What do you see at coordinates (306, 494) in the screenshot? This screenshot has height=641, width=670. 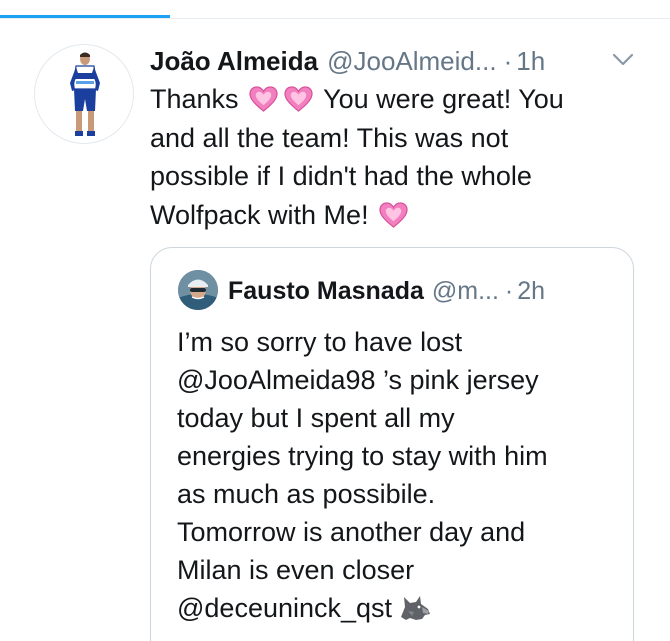 I see `quoted-tweet-line: as much as possibile.` at bounding box center [306, 494].